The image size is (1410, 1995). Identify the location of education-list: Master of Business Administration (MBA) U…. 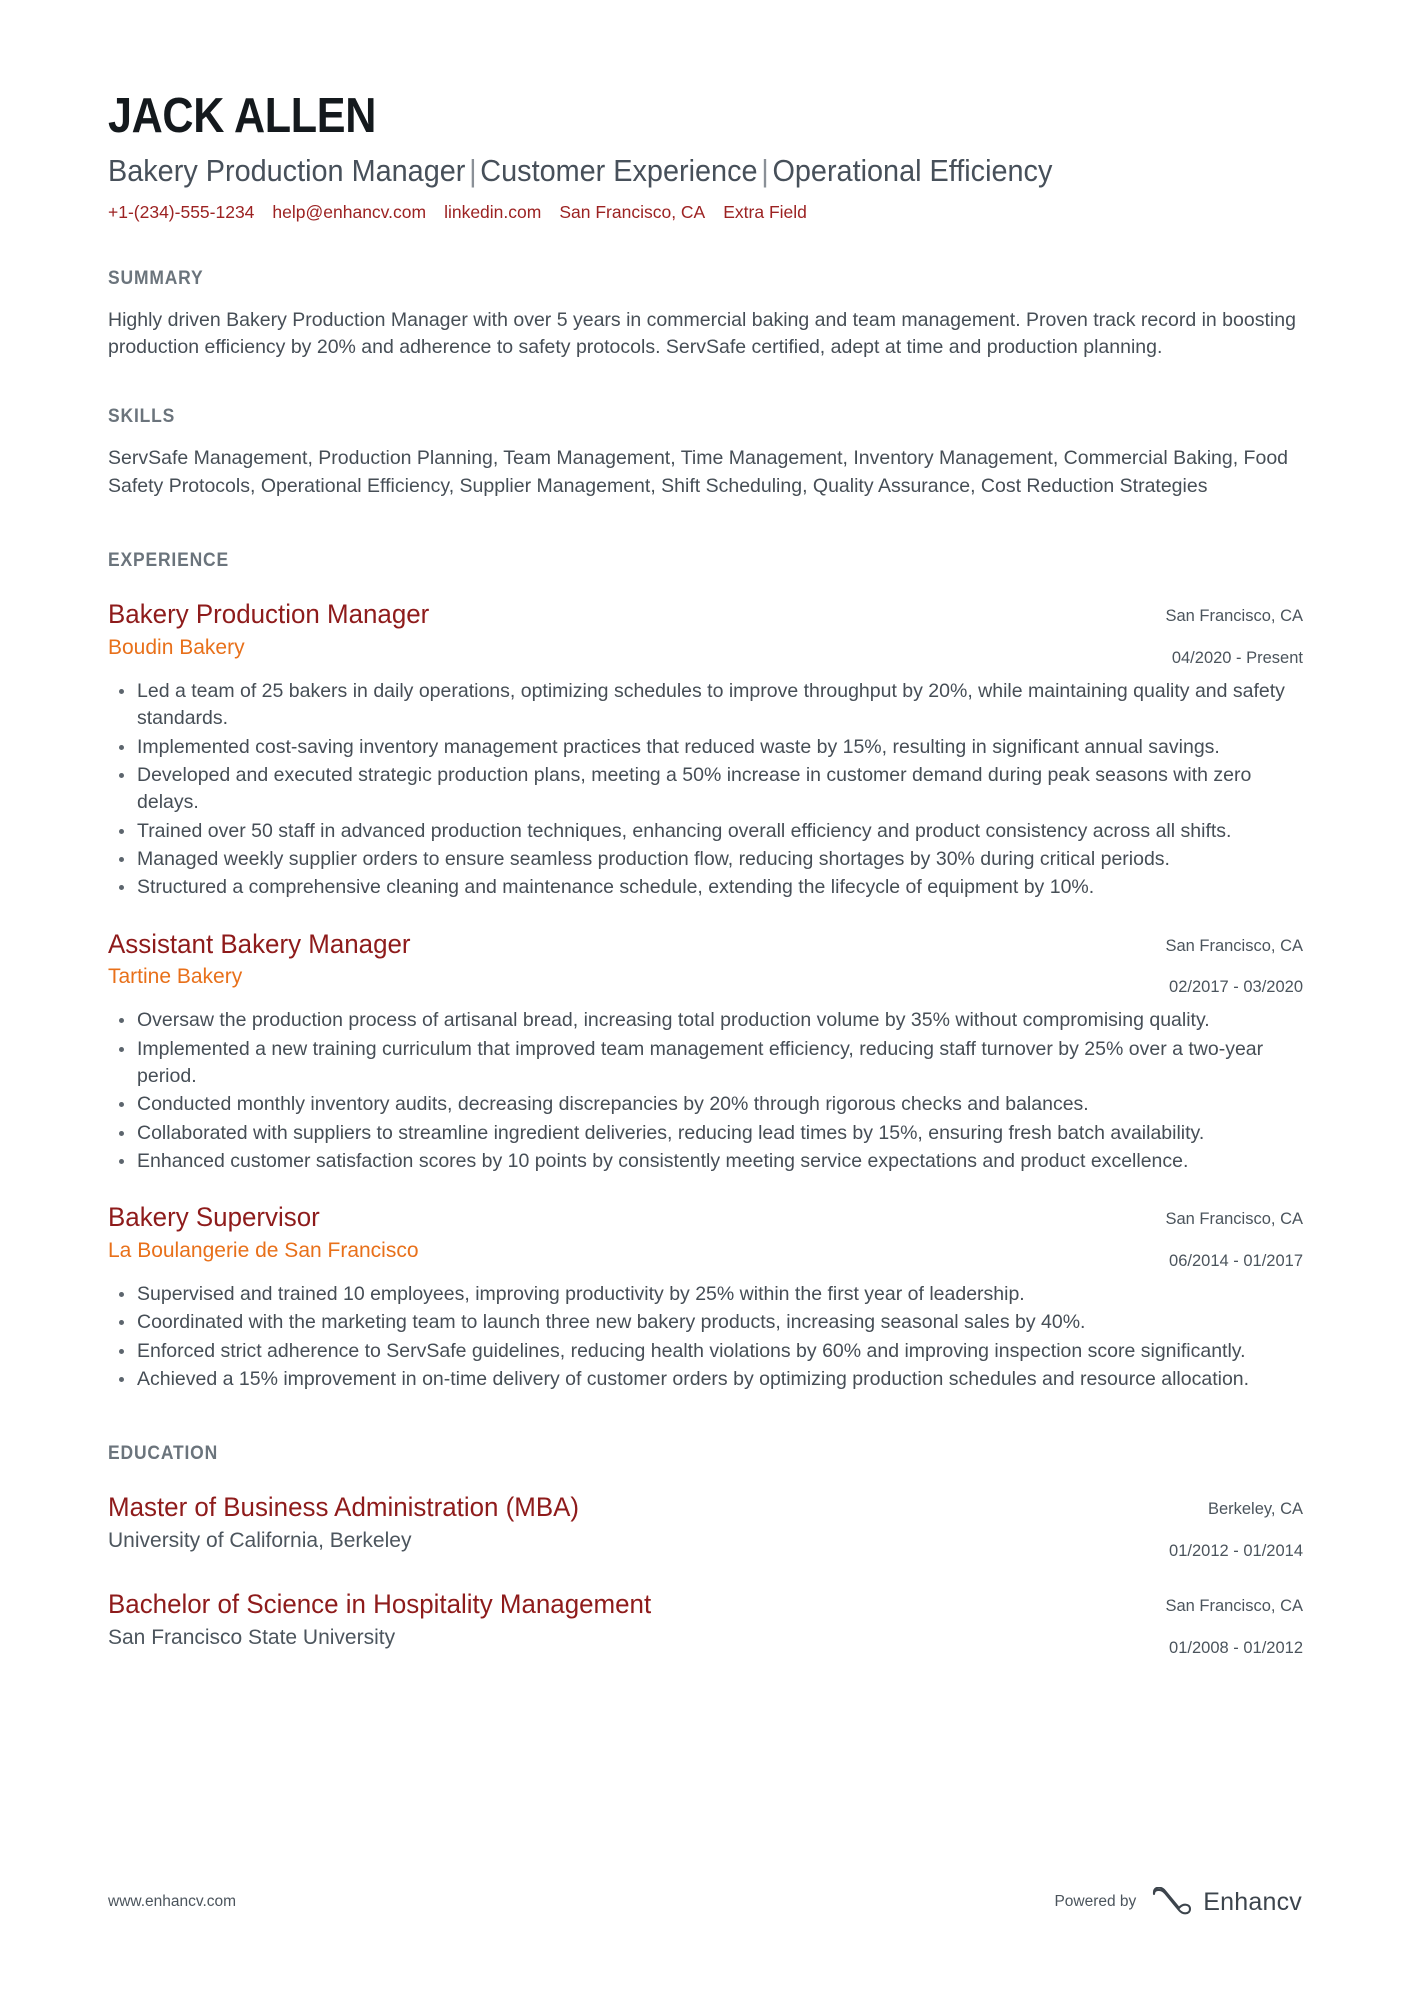
(705, 1575).